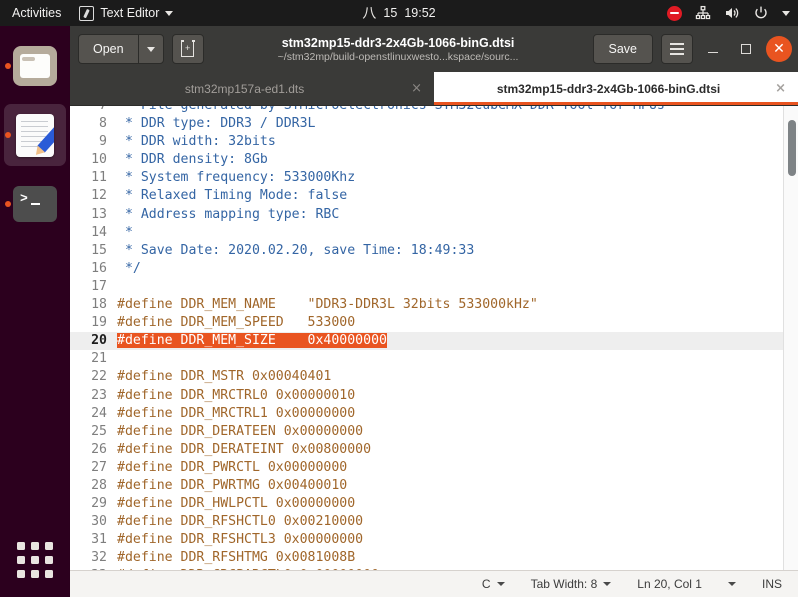 Image resolution: width=798 pixels, height=597 pixels. I want to click on code-text: * DDR width: 32bits, so click(195, 142).